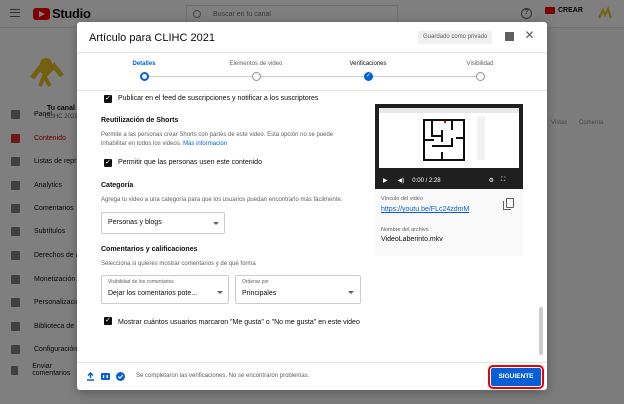 Image resolution: width=624 pixels, height=404 pixels. Describe the element at coordinates (105, 376) in the screenshot. I see `hd-icon` at that location.